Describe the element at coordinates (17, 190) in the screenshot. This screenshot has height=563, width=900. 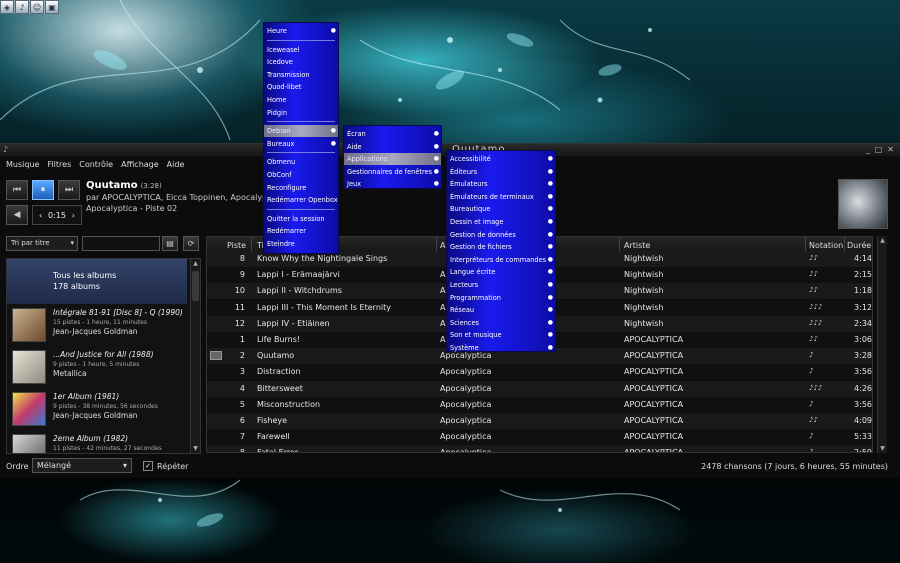
I see `previous-button: ⏮` at that location.